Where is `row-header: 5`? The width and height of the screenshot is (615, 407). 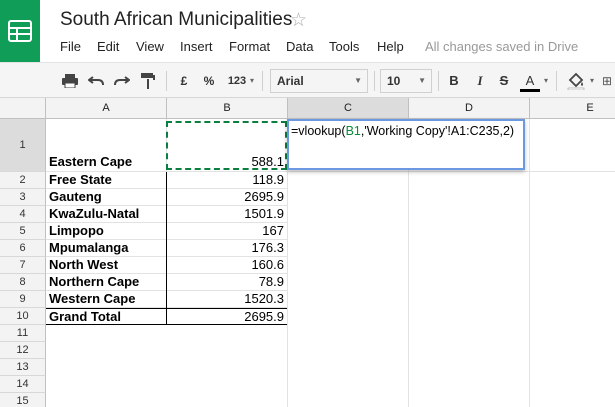
row-header: 5 is located at coordinates (23, 231).